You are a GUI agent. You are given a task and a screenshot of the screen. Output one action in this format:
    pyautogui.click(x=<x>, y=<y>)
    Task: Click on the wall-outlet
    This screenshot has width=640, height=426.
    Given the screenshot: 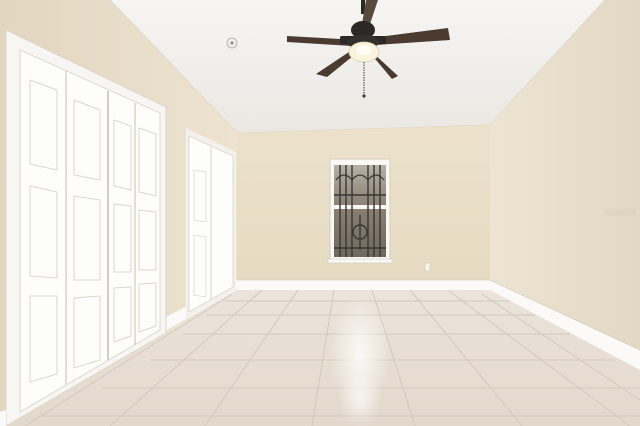 What is the action you would take?
    pyautogui.click(x=427, y=267)
    